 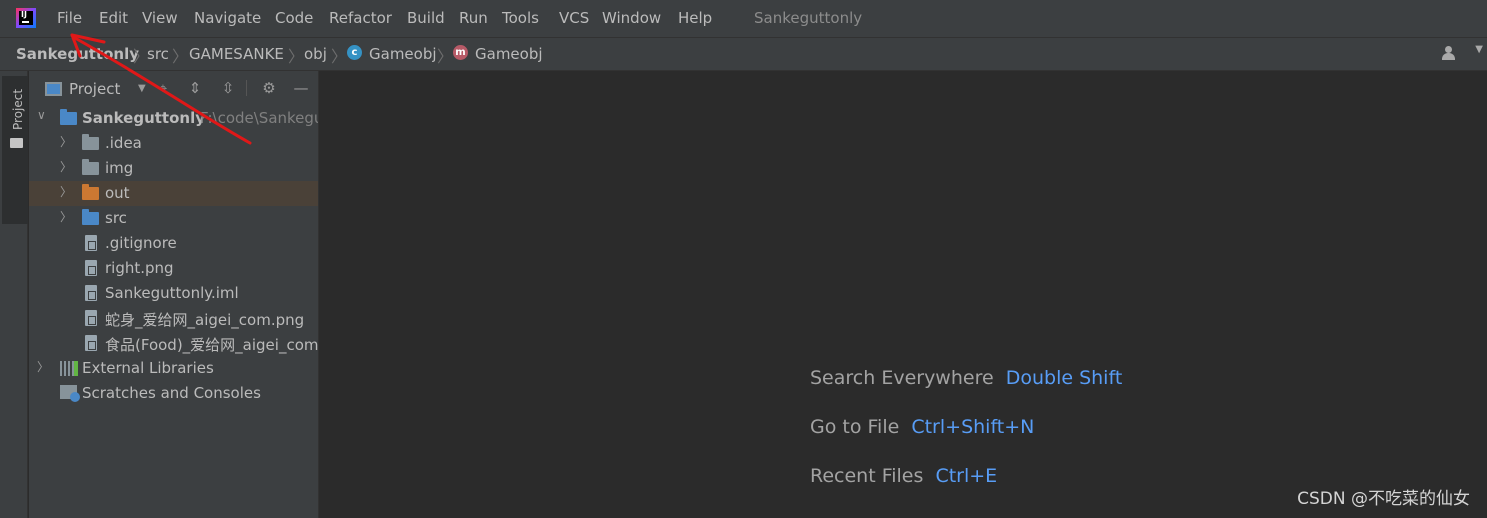 I want to click on tree-item-label: .idea, so click(x=123, y=143).